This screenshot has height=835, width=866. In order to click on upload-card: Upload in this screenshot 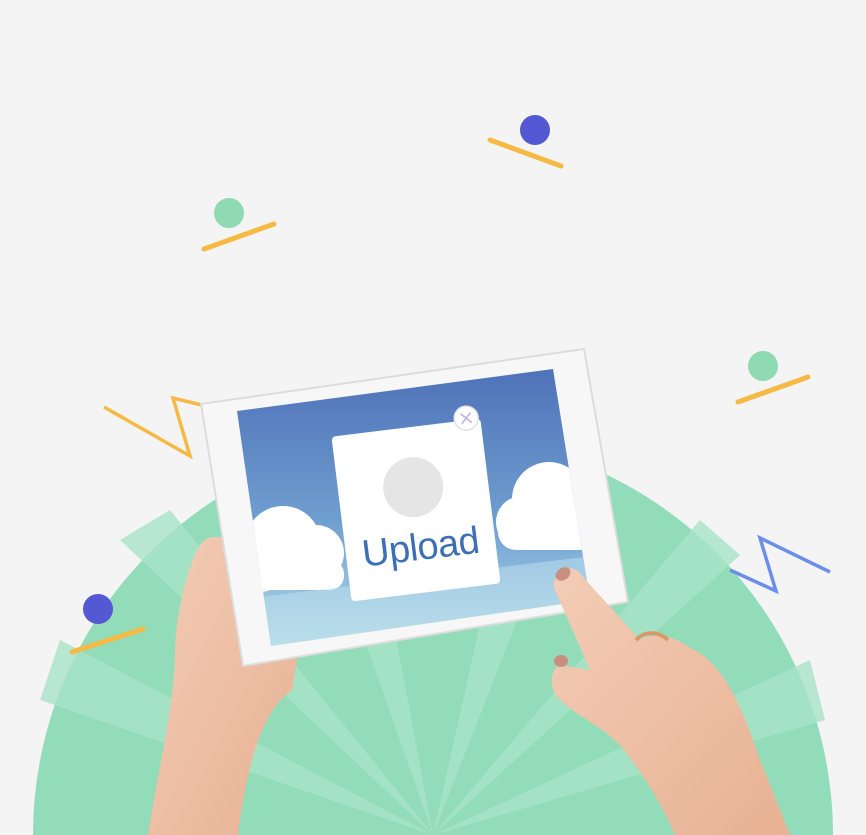, I will do `click(416, 503)`.